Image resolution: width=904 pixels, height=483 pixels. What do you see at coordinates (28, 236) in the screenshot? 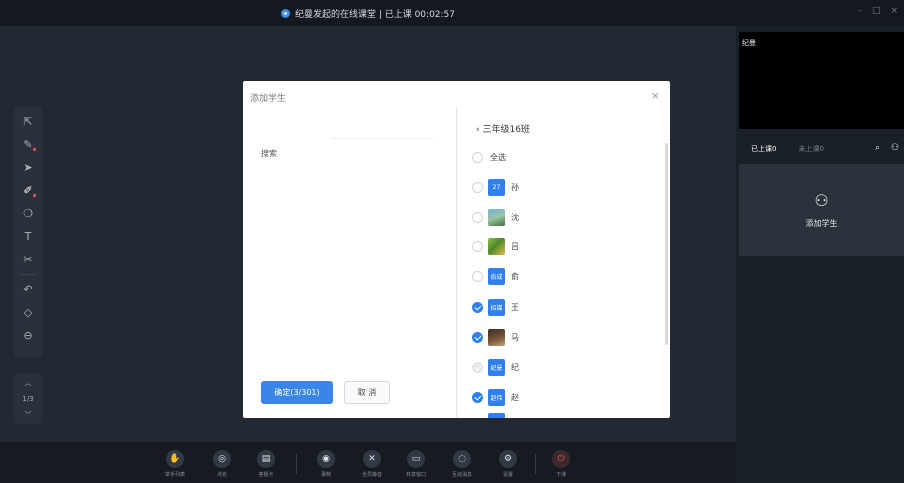
I see `text-icon: T` at bounding box center [28, 236].